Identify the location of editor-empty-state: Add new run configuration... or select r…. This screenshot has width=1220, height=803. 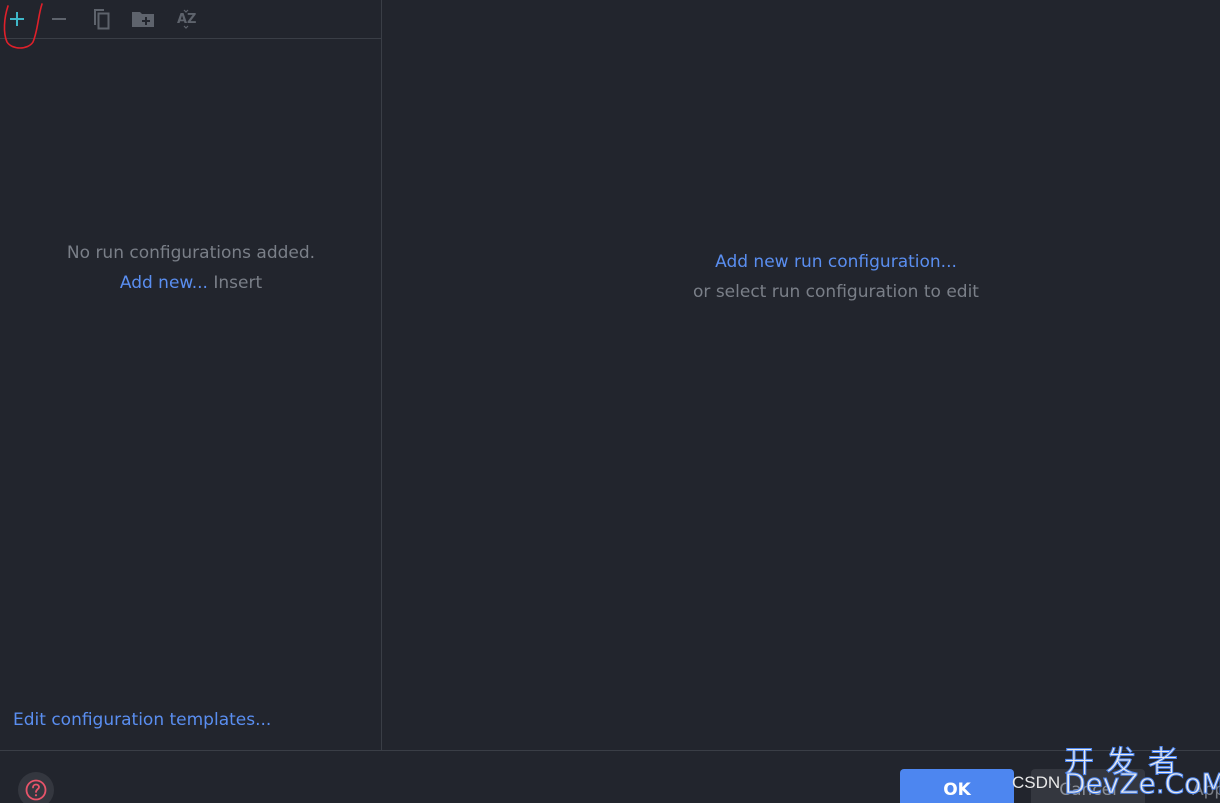
(801, 277).